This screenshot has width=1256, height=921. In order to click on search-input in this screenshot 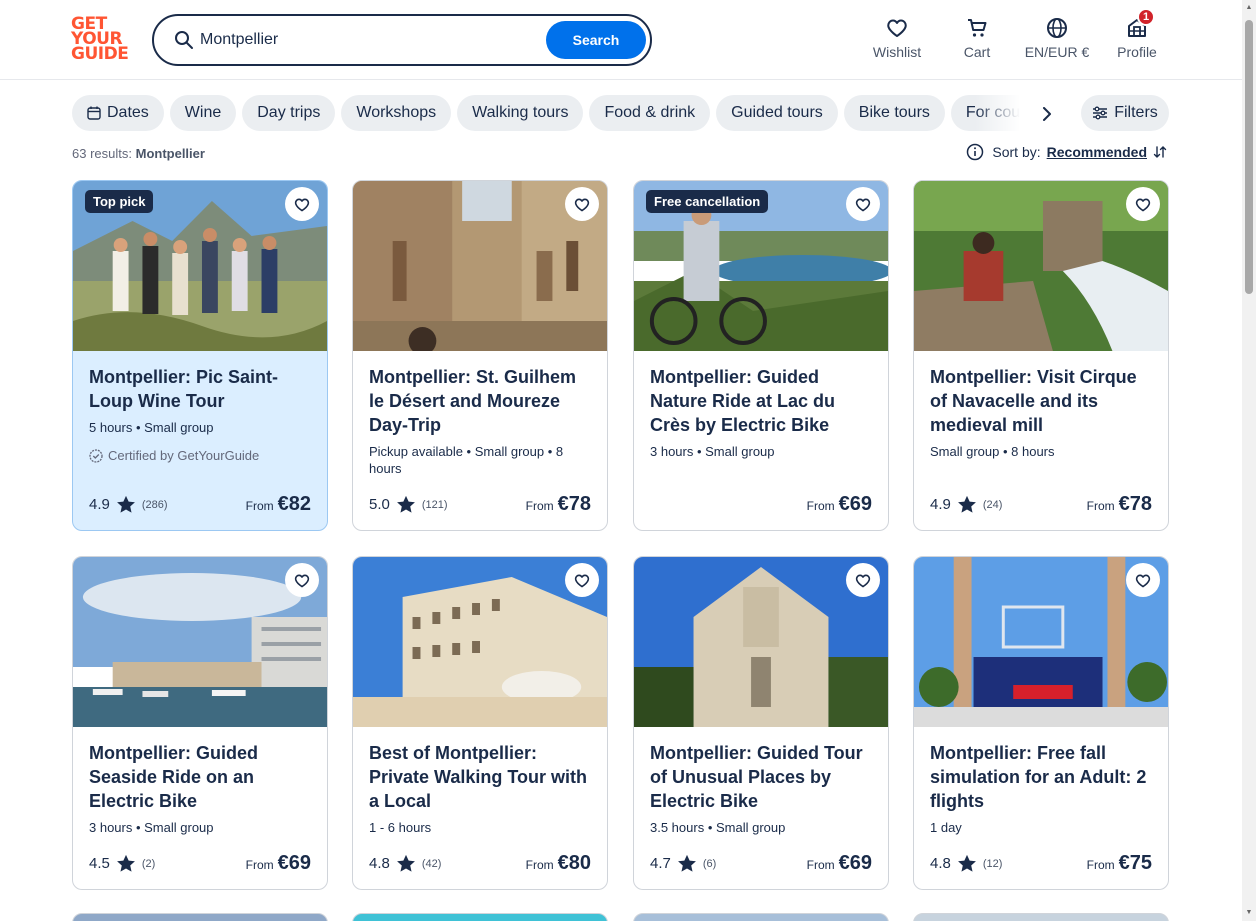, I will do `click(365, 40)`.